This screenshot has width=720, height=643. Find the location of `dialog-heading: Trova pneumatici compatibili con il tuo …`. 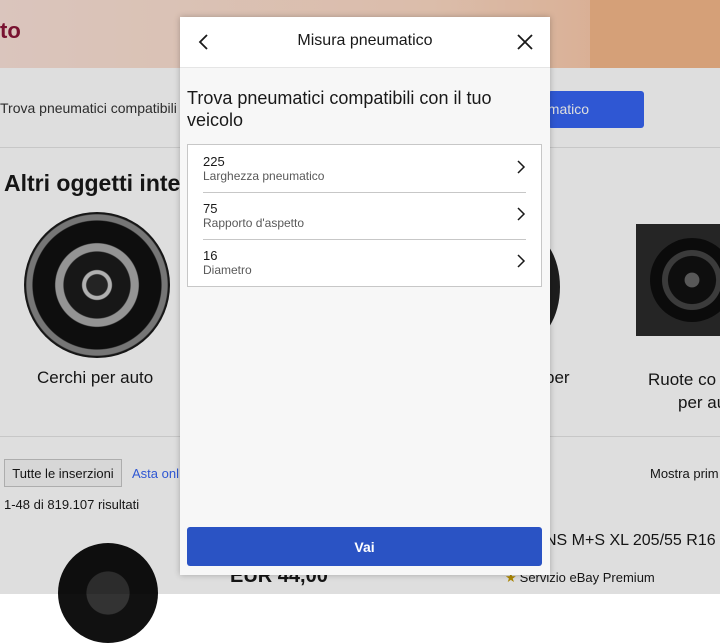

dialog-heading: Trova pneumatici compatibili con il tuo … is located at coordinates (339, 109).